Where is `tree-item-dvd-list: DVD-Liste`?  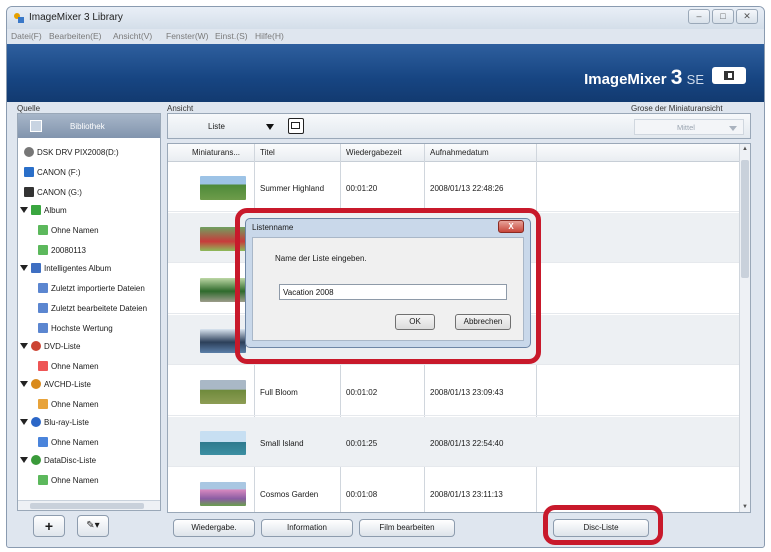
tree-item-dvd-list: DVD-Liste is located at coordinates (50, 346).